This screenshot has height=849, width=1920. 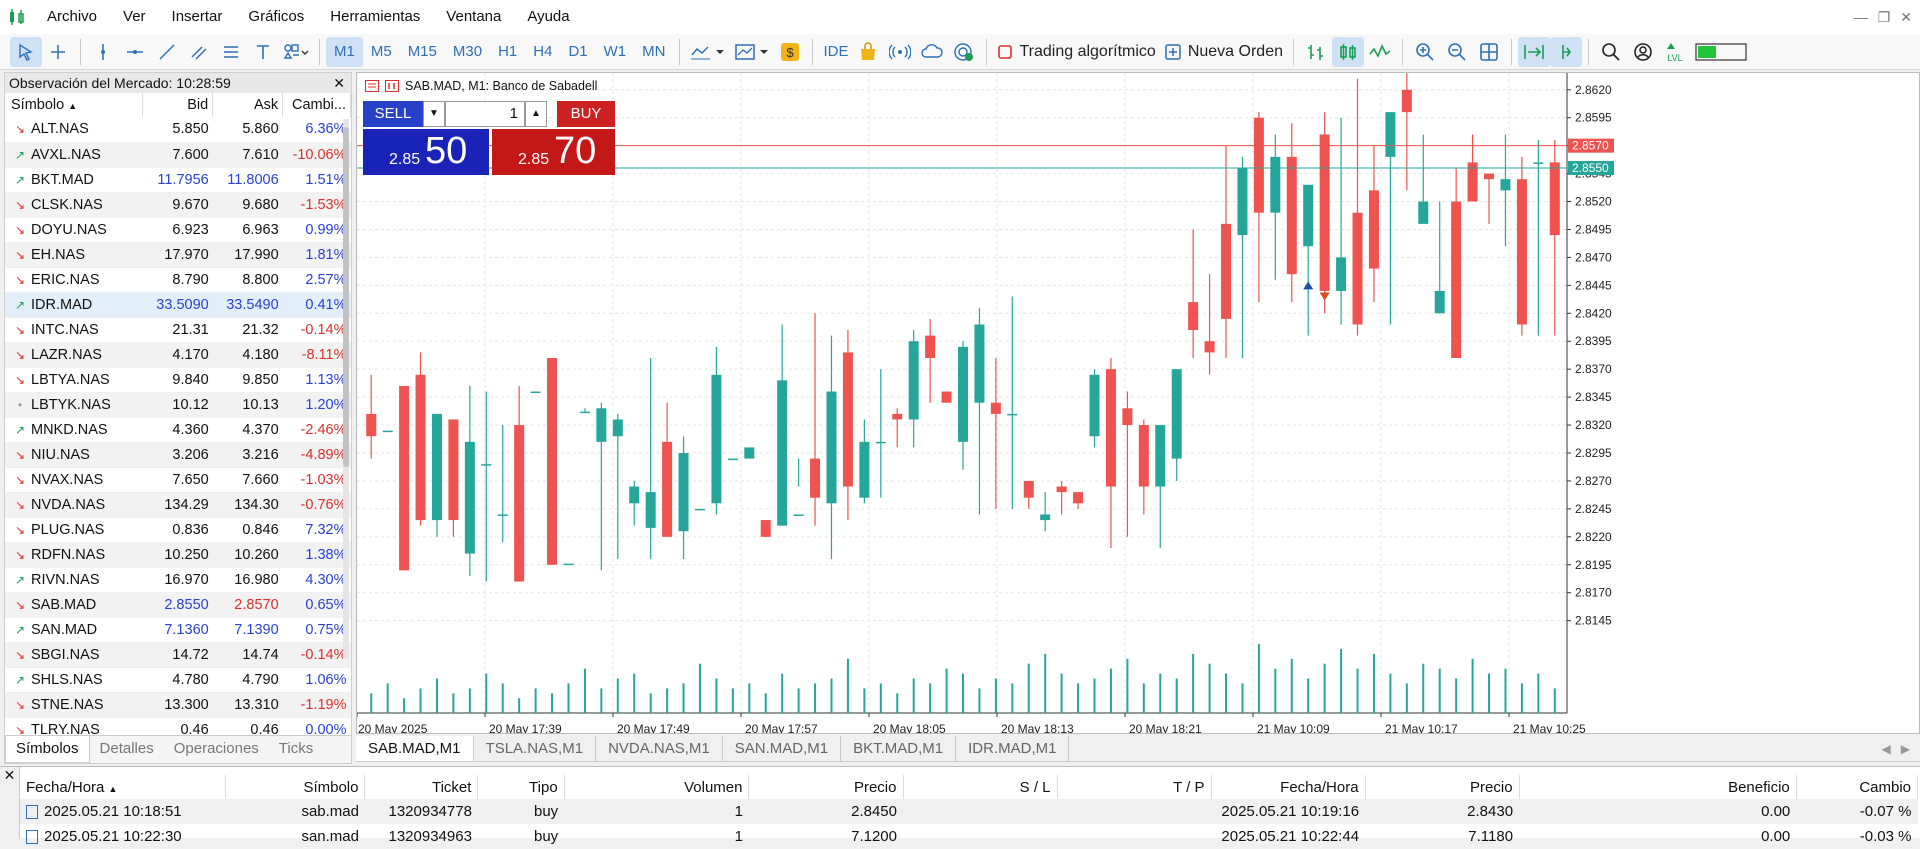 What do you see at coordinates (586, 114) in the screenshot?
I see `buy-button: BUY` at bounding box center [586, 114].